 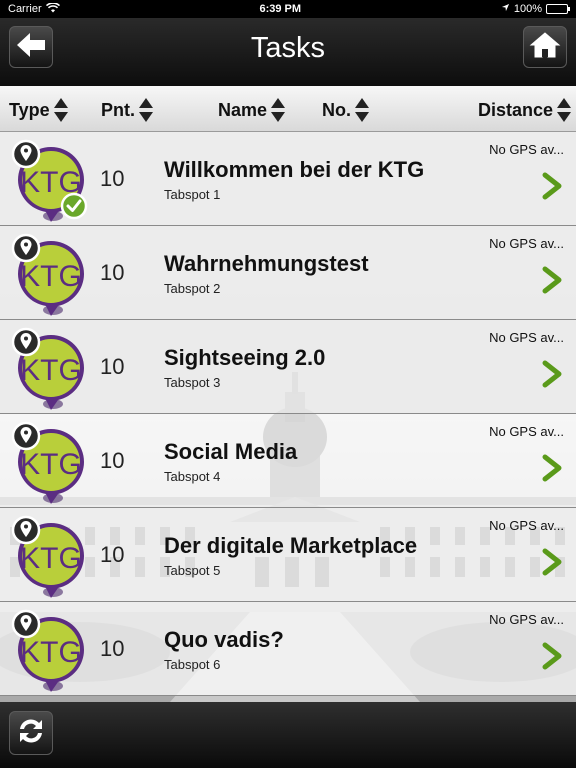 I want to click on task-title: Der digitale Marketplace, so click(x=291, y=545).